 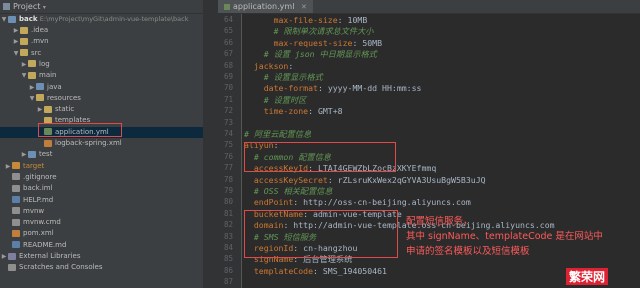 What do you see at coordinates (315, 271) in the screenshot?
I see `code-line: templateCode: SMS_194050461` at bounding box center [315, 271].